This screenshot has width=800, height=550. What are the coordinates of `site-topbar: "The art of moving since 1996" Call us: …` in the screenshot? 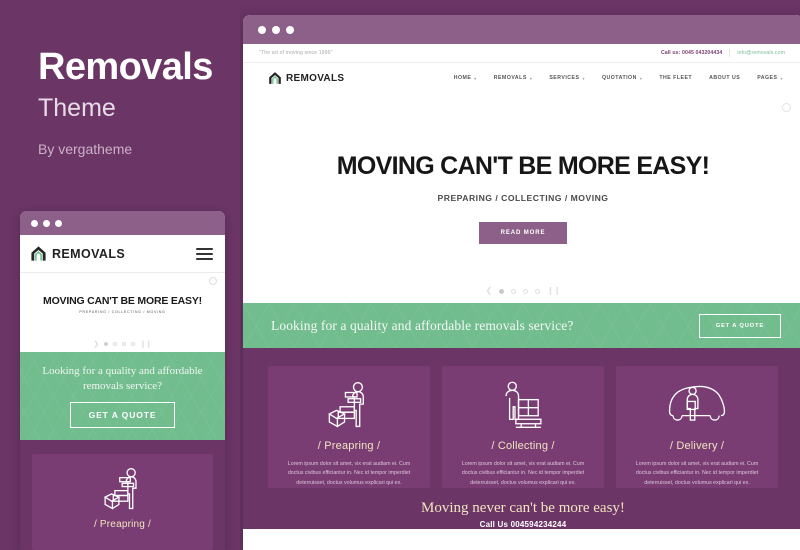 It's located at (521, 53).